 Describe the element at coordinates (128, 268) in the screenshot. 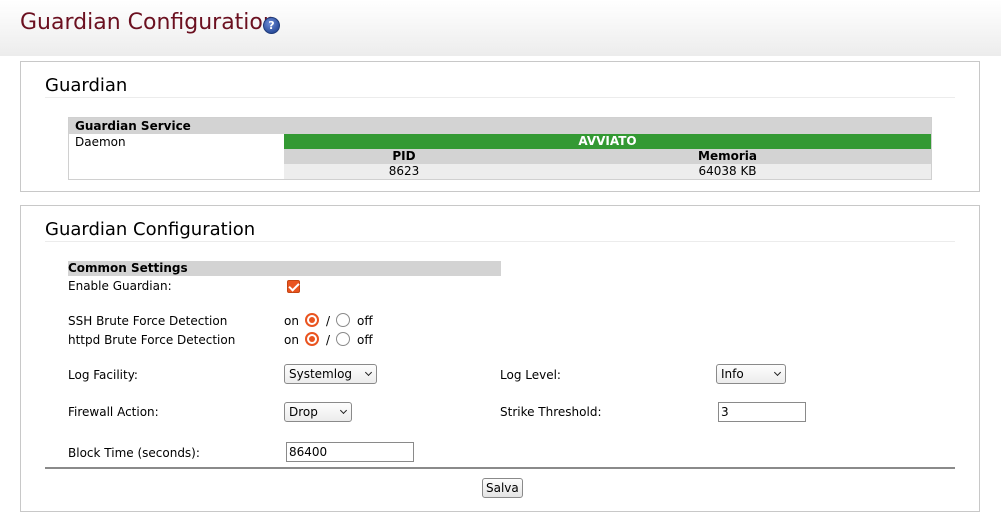

I see `common-settings-label: Common Settings` at that location.